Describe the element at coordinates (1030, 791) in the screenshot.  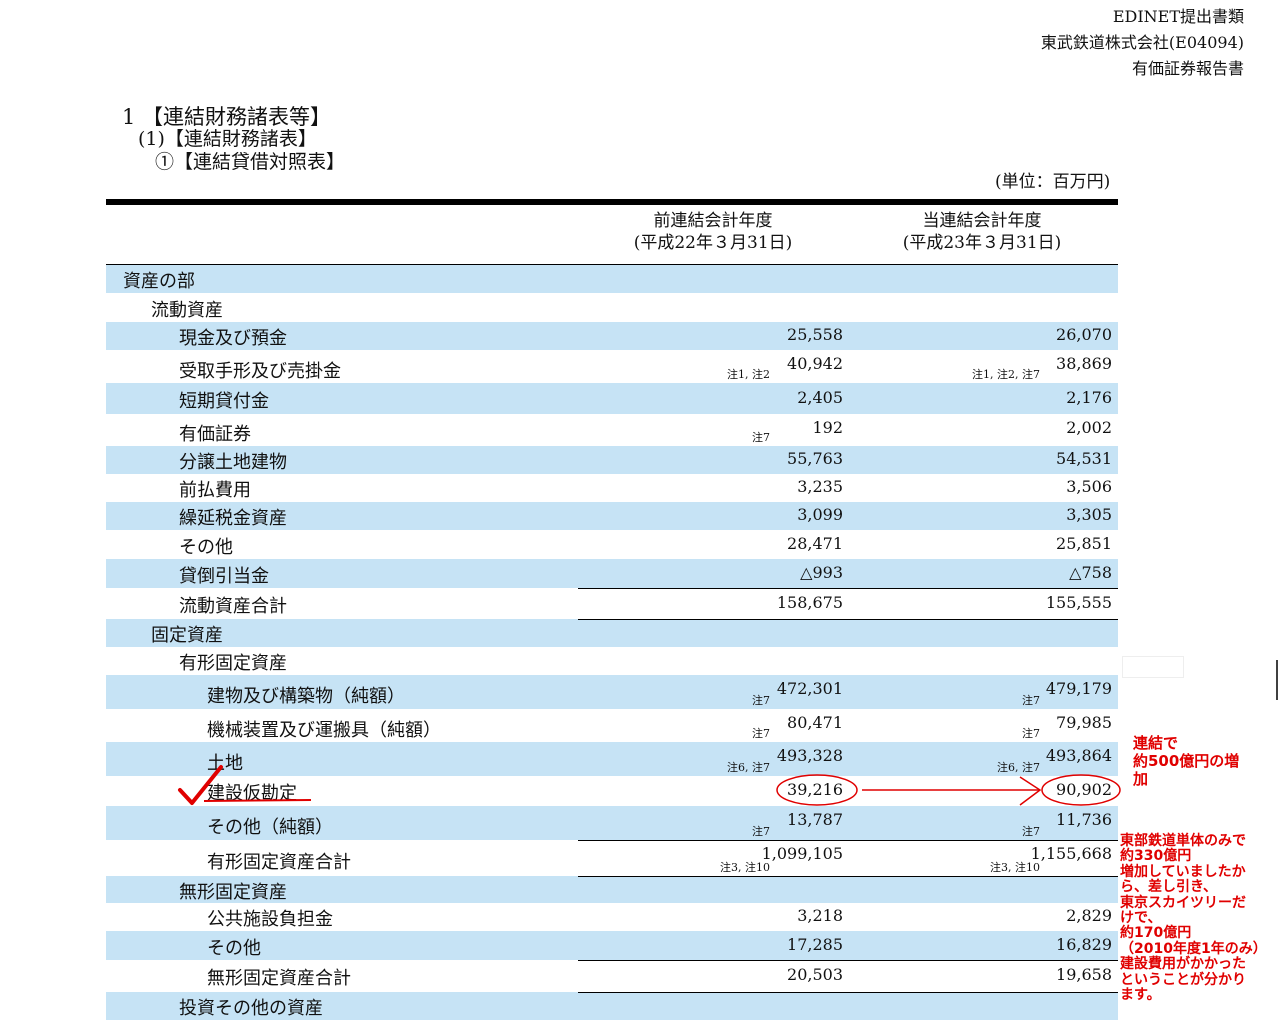
I see `arrow-head-icon` at that location.